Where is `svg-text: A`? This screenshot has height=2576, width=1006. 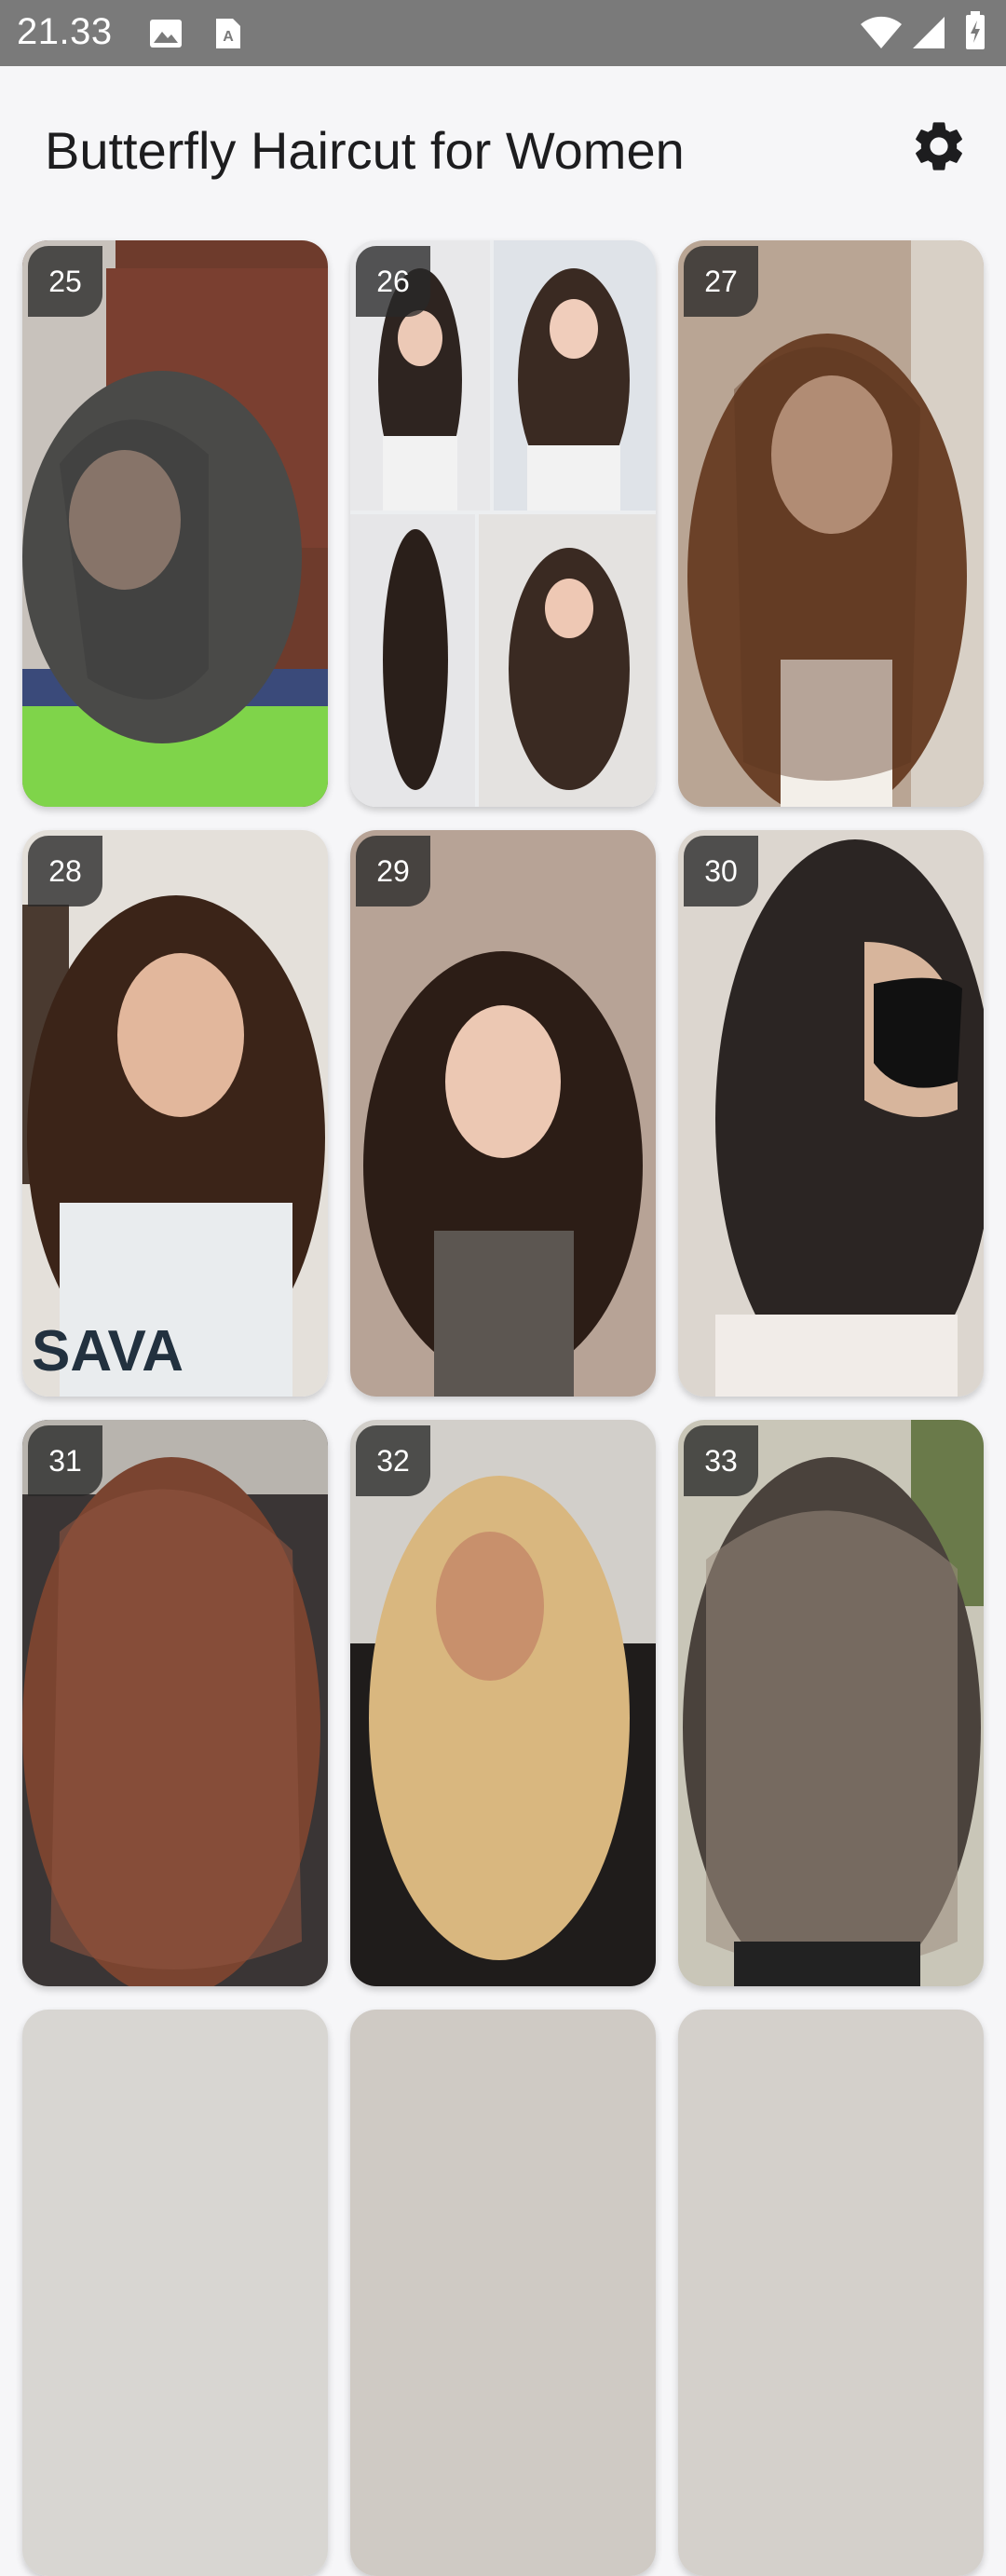
svg-text: A is located at coordinates (228, 37).